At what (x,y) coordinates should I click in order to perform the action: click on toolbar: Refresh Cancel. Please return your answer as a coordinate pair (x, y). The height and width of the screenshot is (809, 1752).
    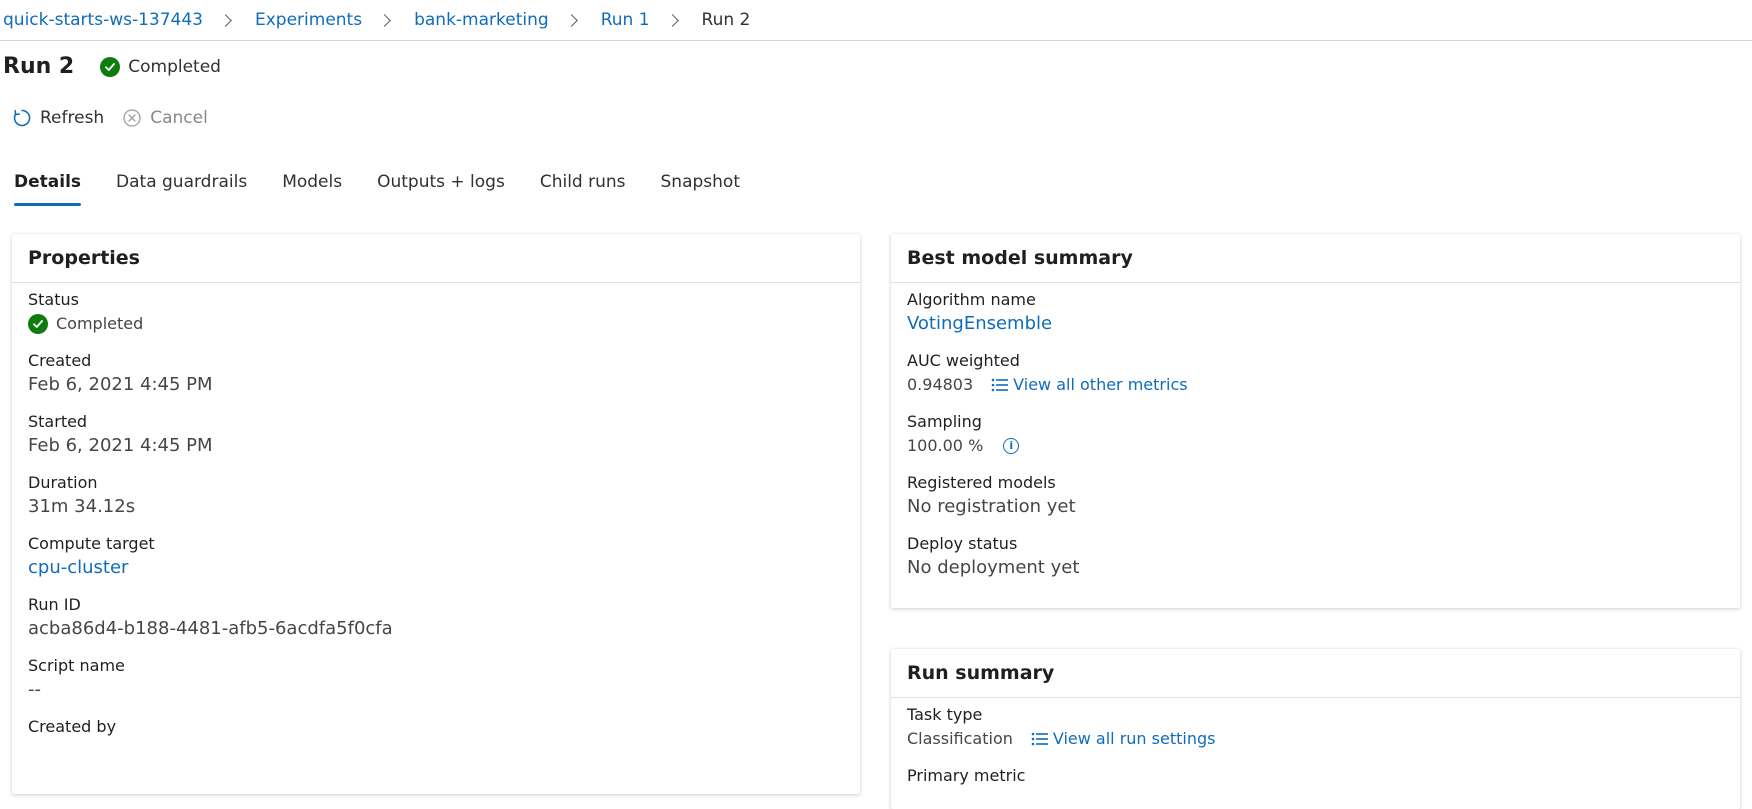
    Looking at the image, I should click on (119, 118).